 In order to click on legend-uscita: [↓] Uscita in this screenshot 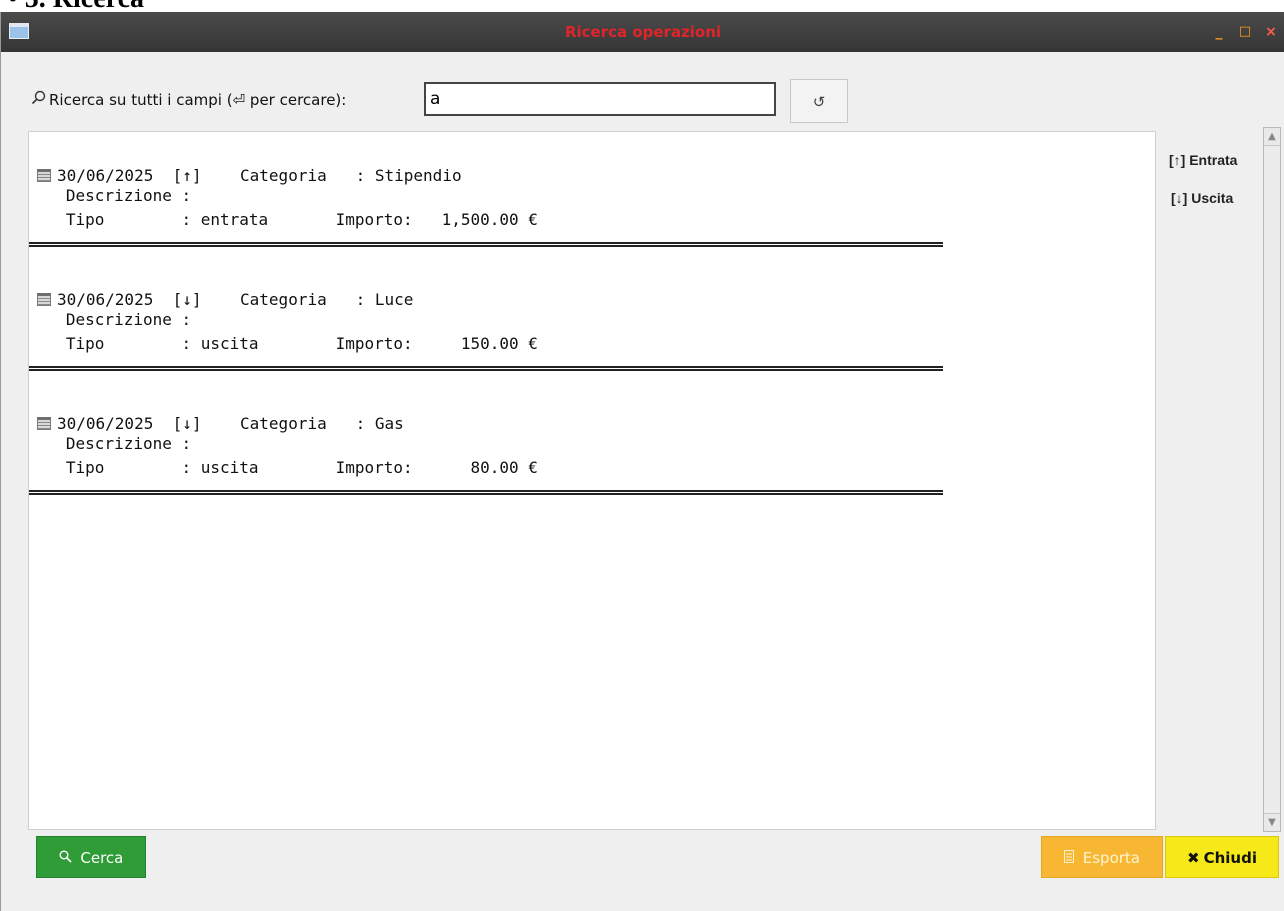, I will do `click(1202, 198)`.